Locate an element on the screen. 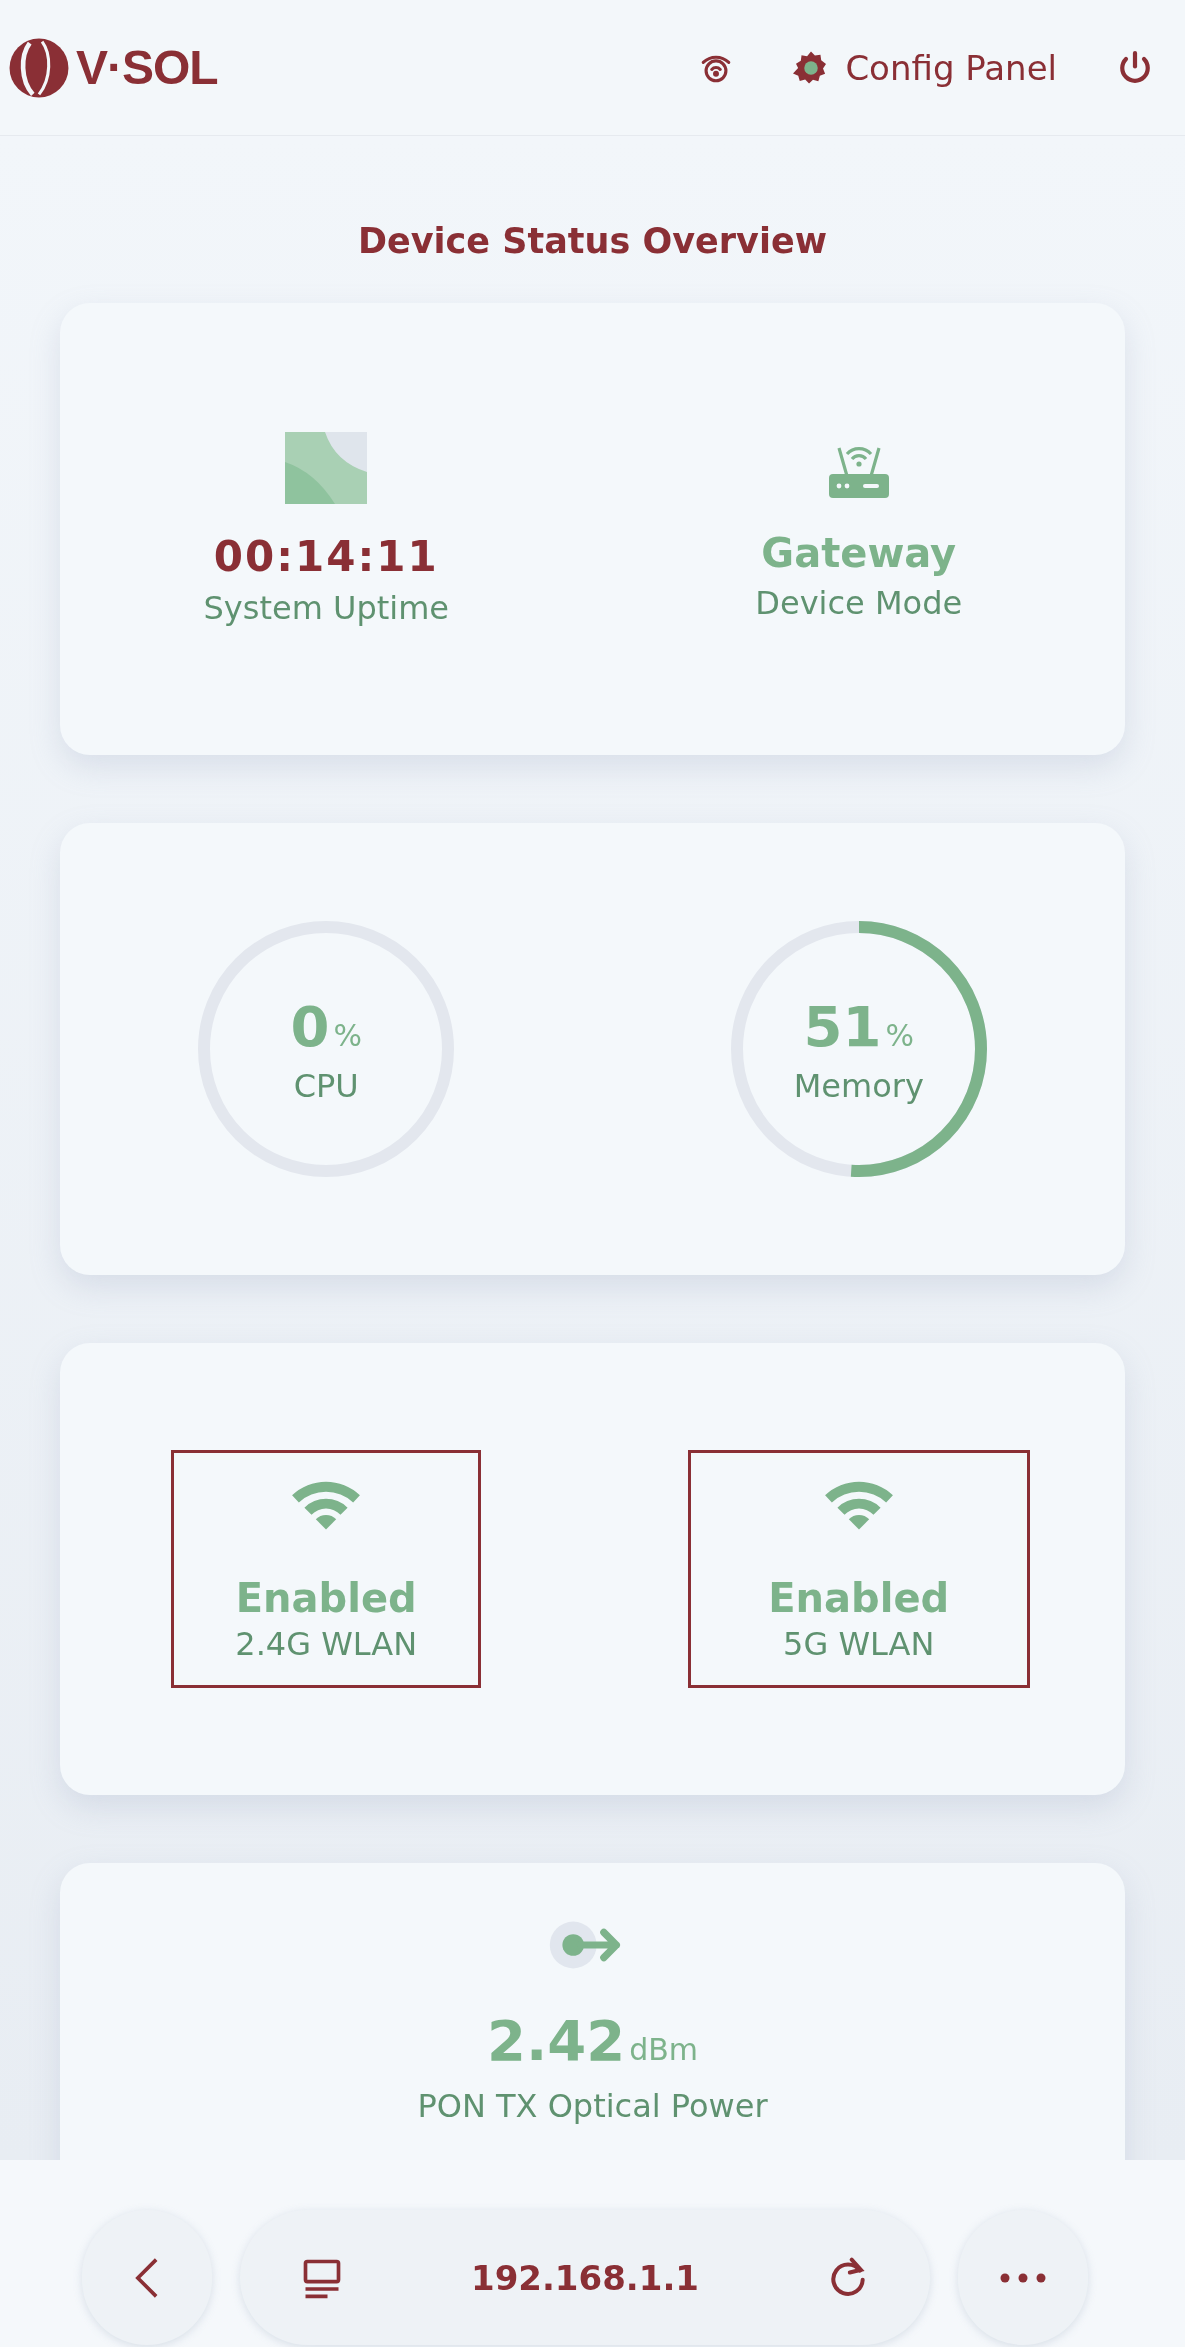  page-title: Device Status Overview is located at coordinates (592, 241).